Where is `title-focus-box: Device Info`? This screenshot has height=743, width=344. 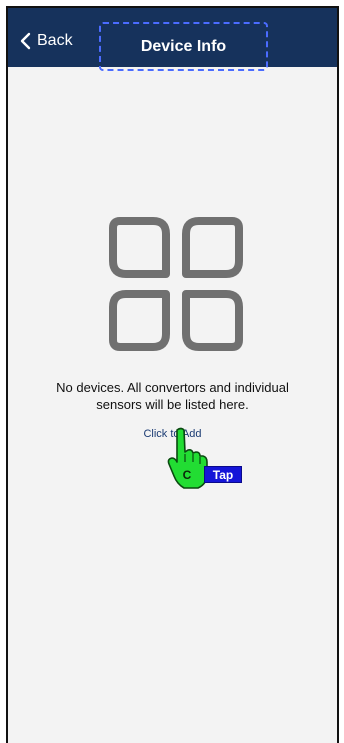
title-focus-box: Device Info is located at coordinates (183, 46).